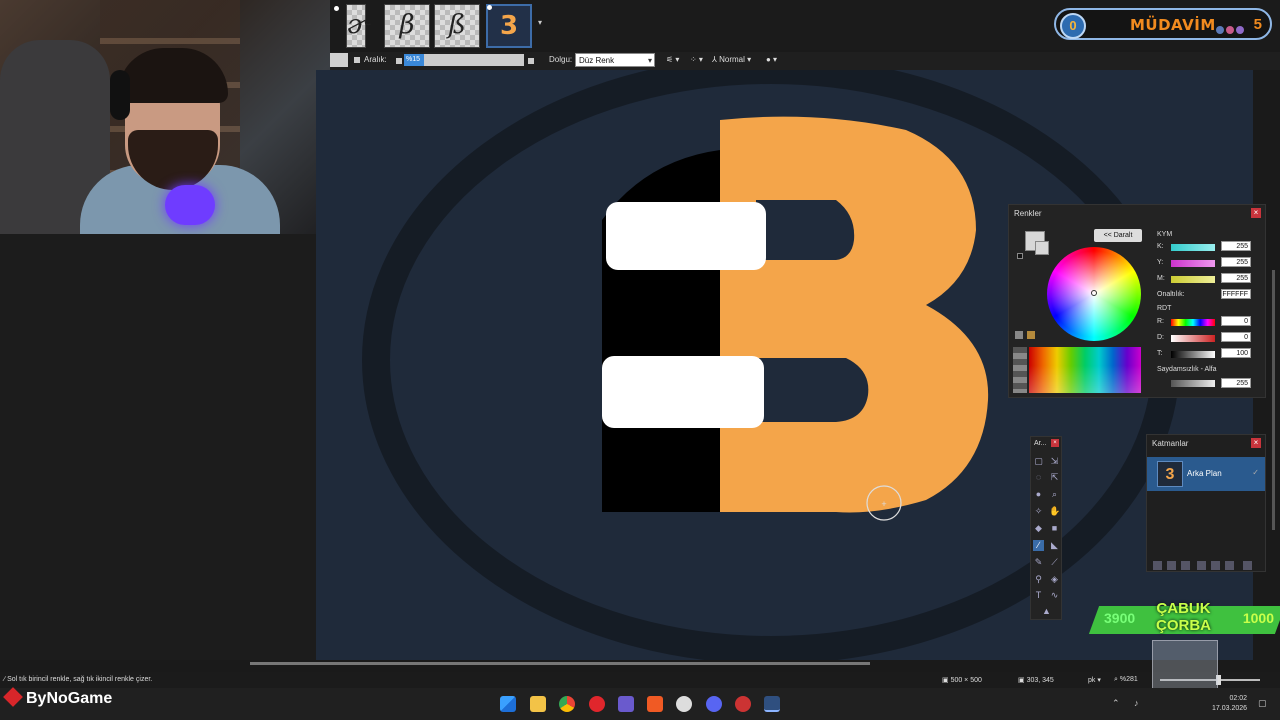 The width and height of the screenshot is (1280, 720). I want to click on layer-row: 3 Arka Plan ✓, so click(1206, 474).